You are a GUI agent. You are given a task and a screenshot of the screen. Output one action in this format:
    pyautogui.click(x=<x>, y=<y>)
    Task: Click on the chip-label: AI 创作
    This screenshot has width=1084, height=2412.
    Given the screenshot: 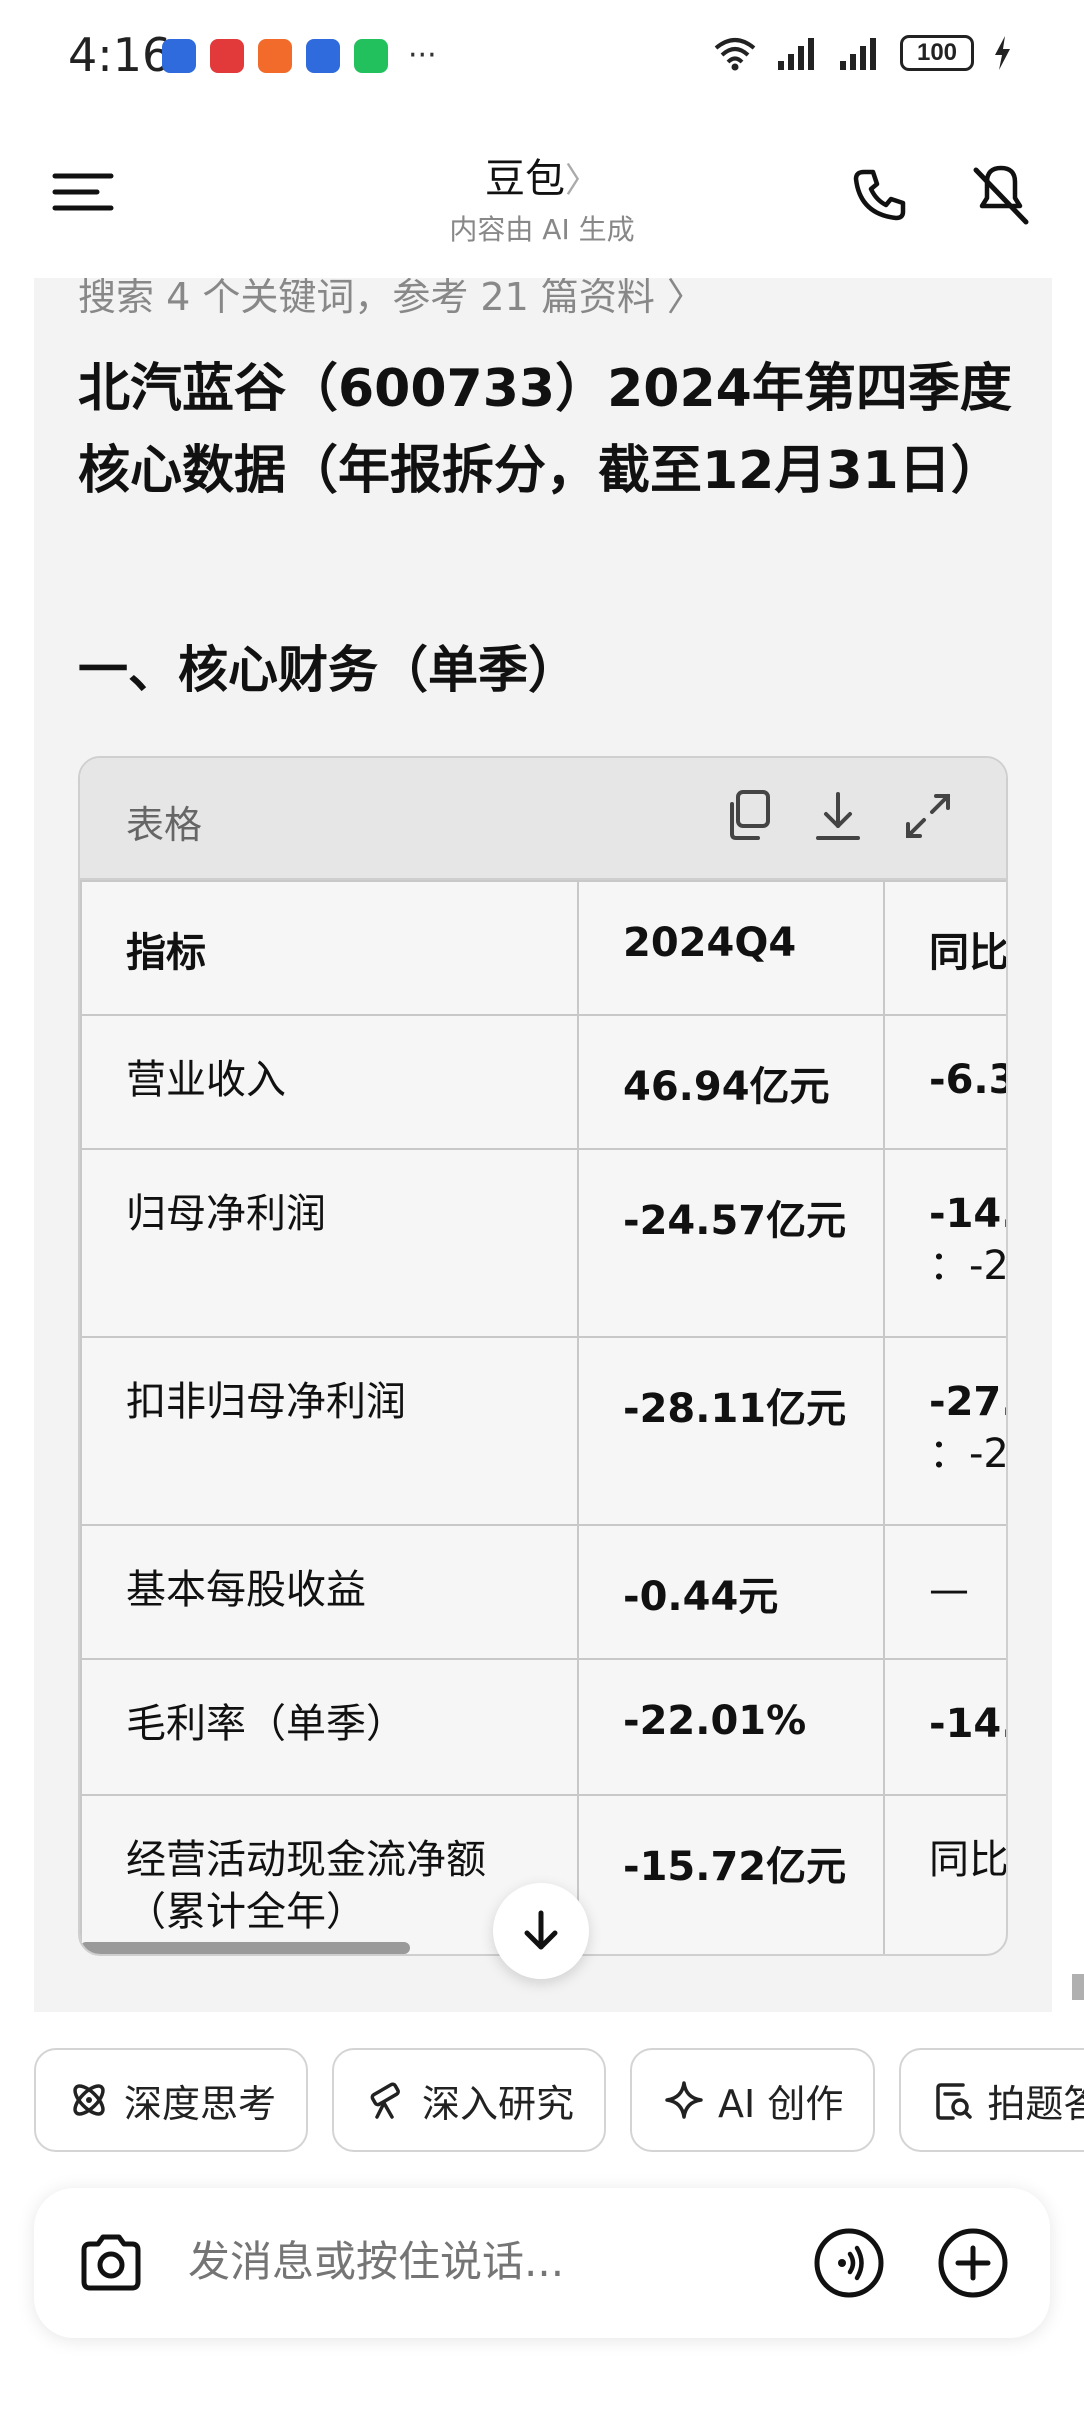 What is the action you would take?
    pyautogui.click(x=781, y=2103)
    